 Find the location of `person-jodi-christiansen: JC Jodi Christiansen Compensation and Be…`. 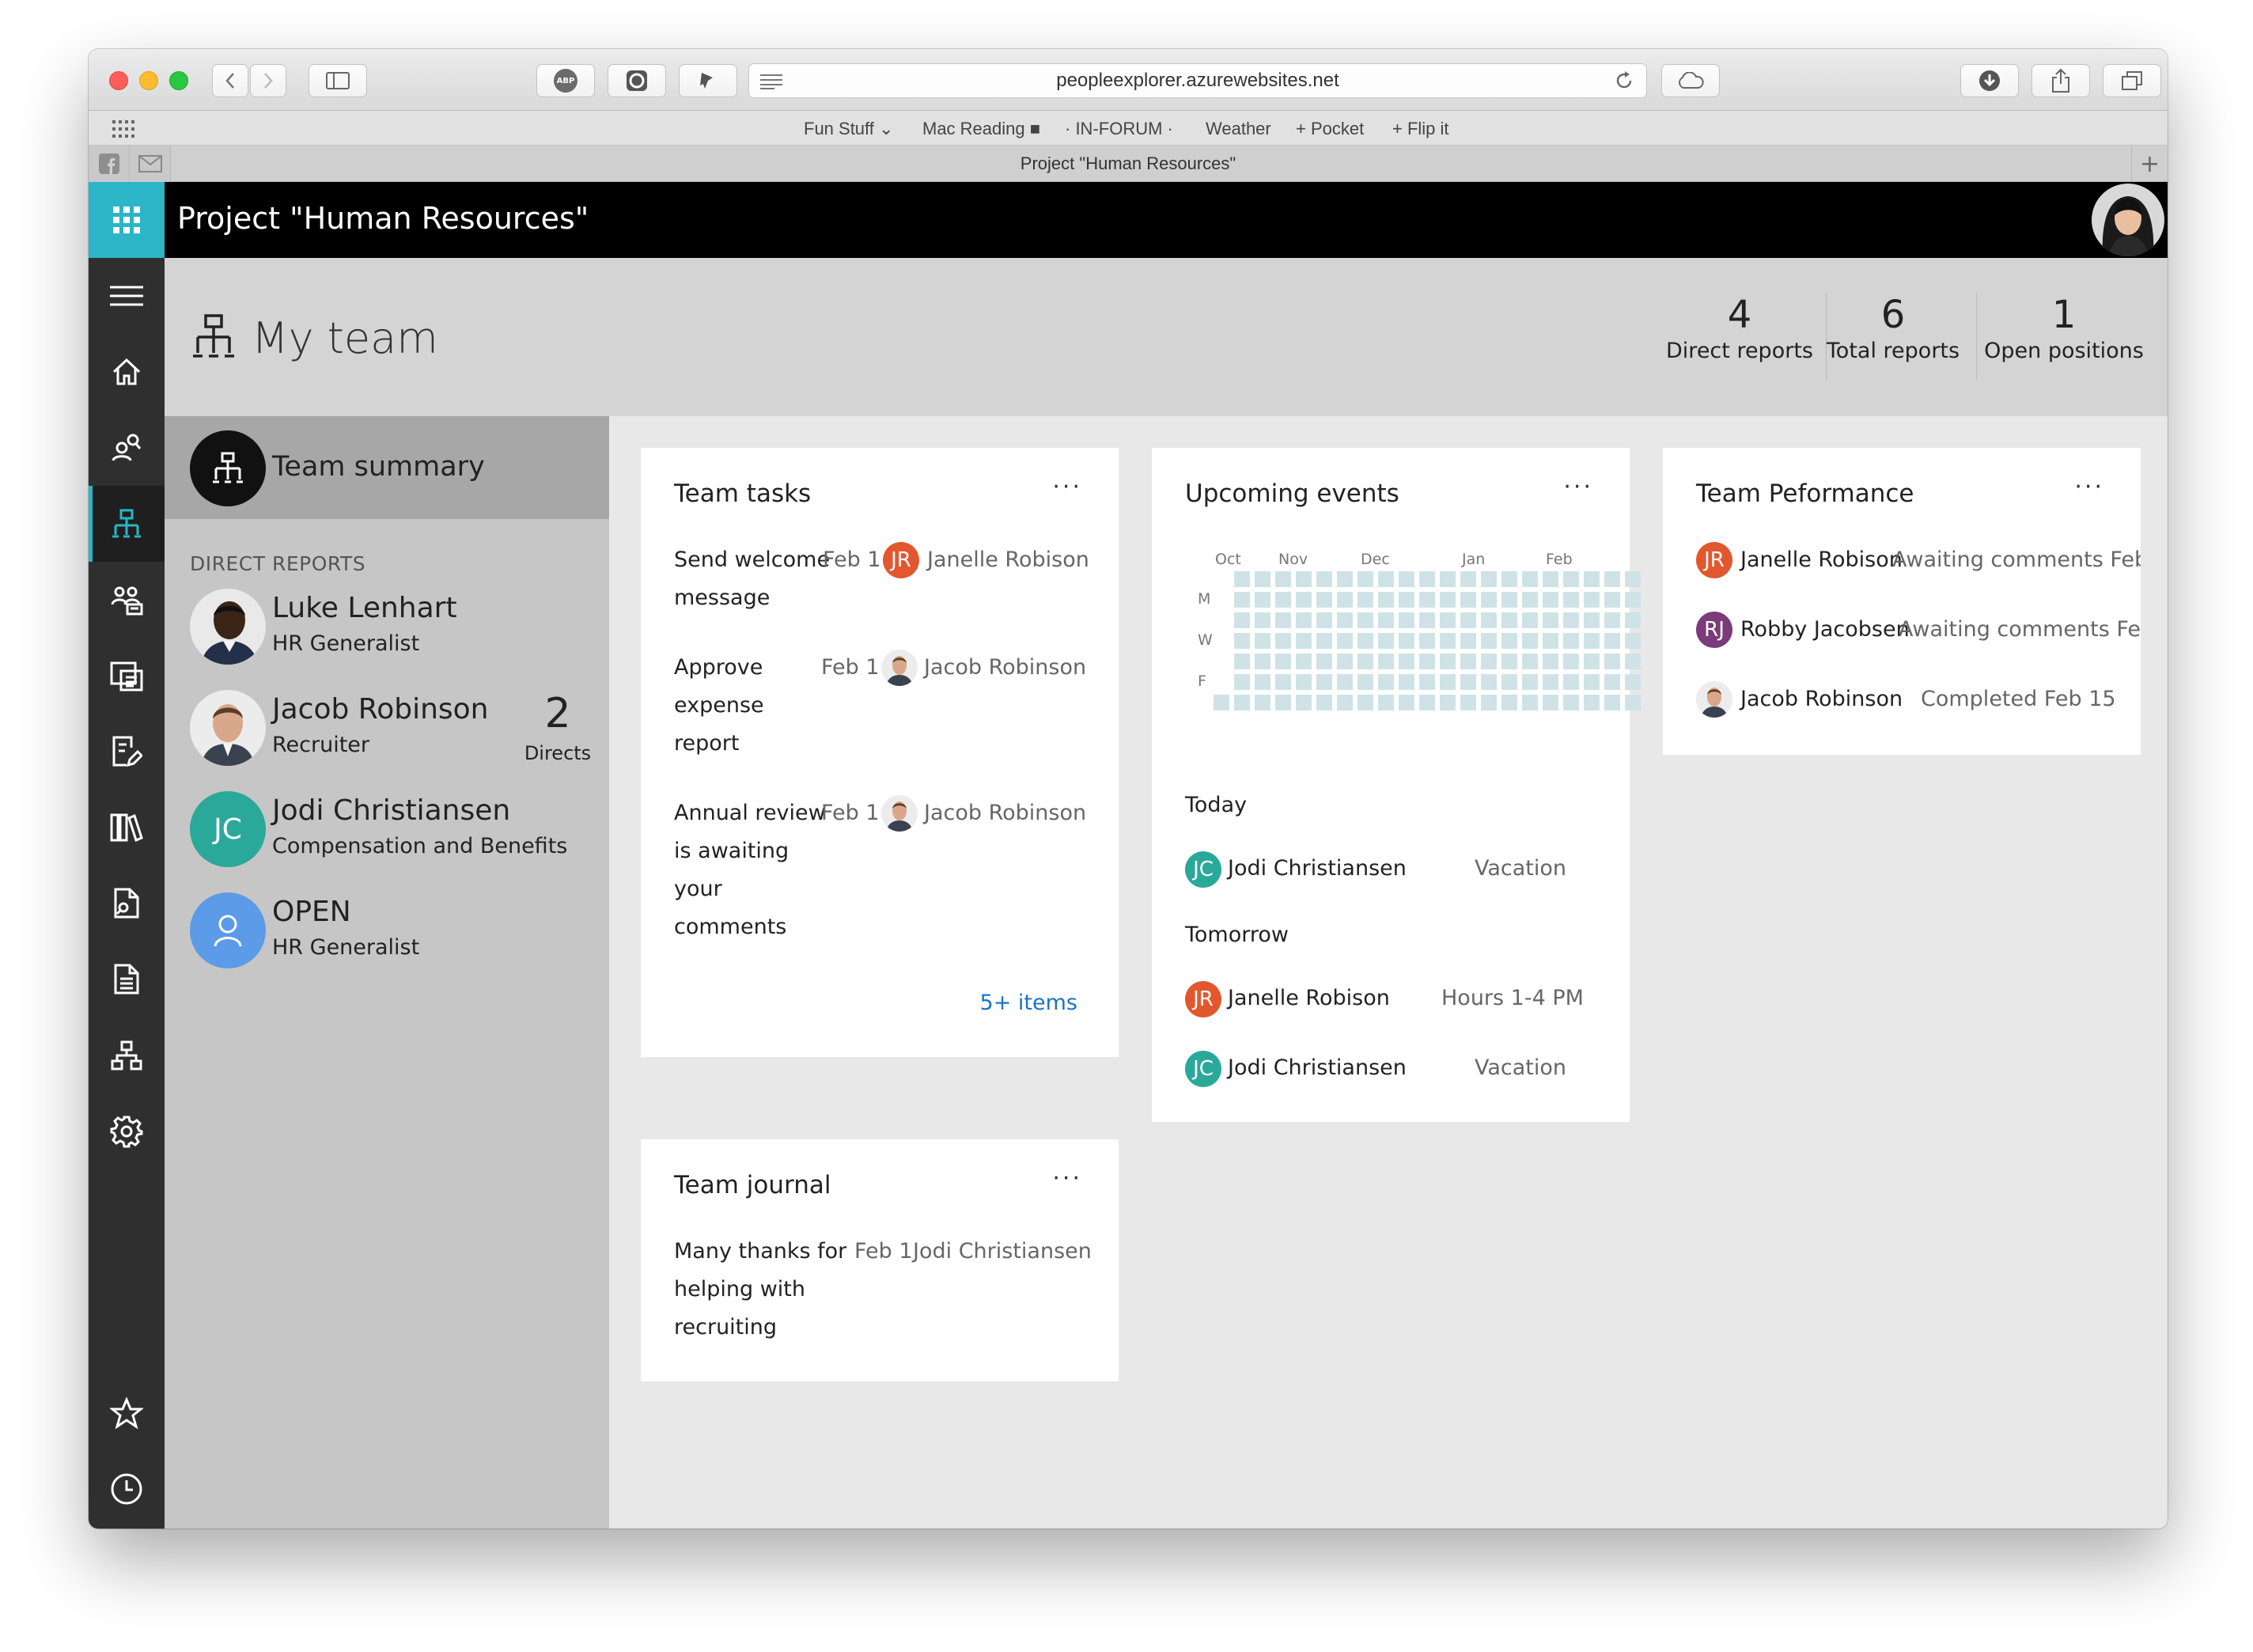

person-jodi-christiansen: JC Jodi Christiansen Compensation and Be… is located at coordinates (395, 831).